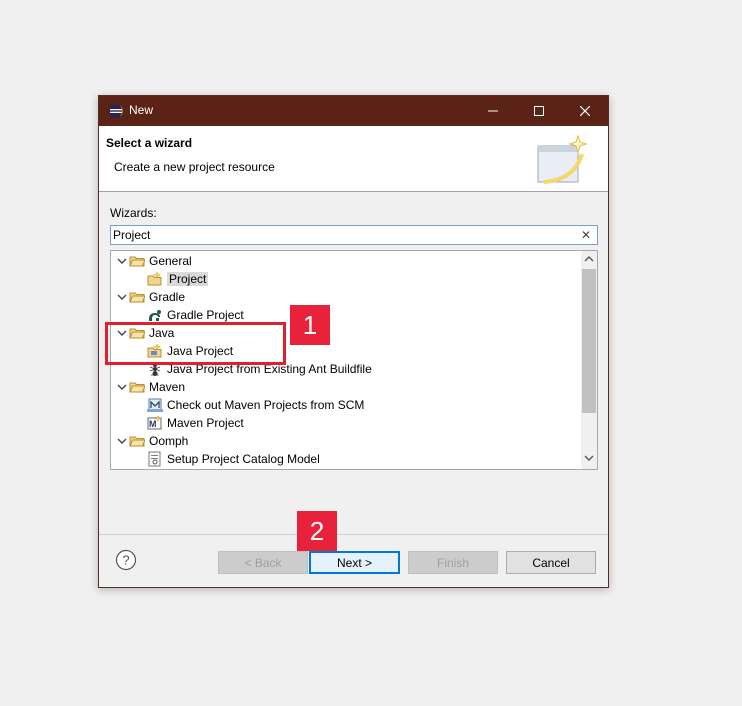 The width and height of the screenshot is (742, 706). I want to click on tree-category-maven: Maven, so click(150, 387).